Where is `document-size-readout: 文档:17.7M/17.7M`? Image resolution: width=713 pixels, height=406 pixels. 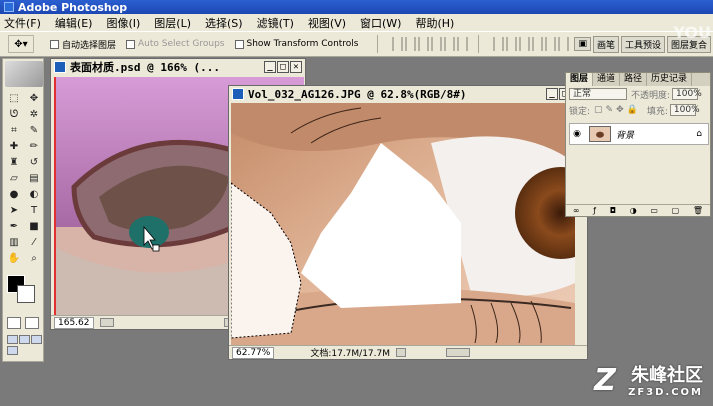 document-size-readout: 文档:17.7M/17.7M is located at coordinates (350, 354).